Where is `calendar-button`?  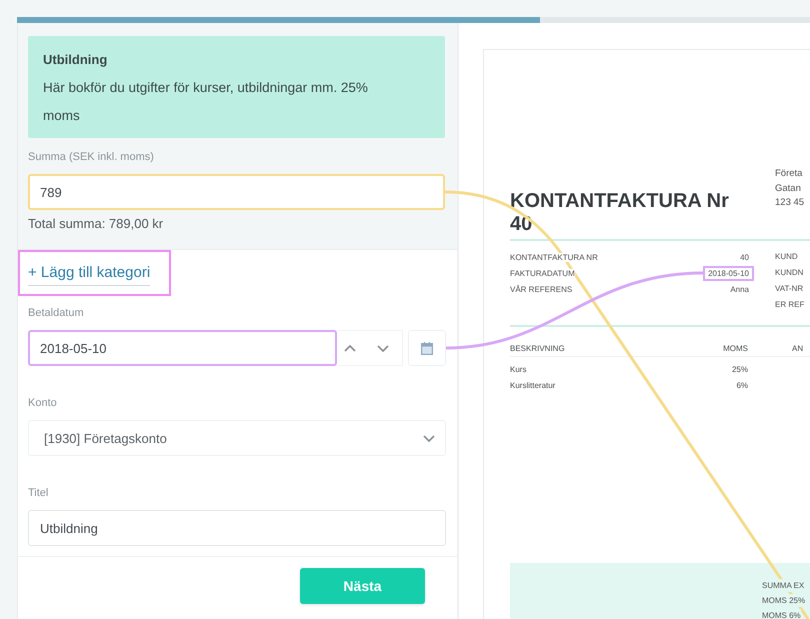 calendar-button is located at coordinates (427, 348).